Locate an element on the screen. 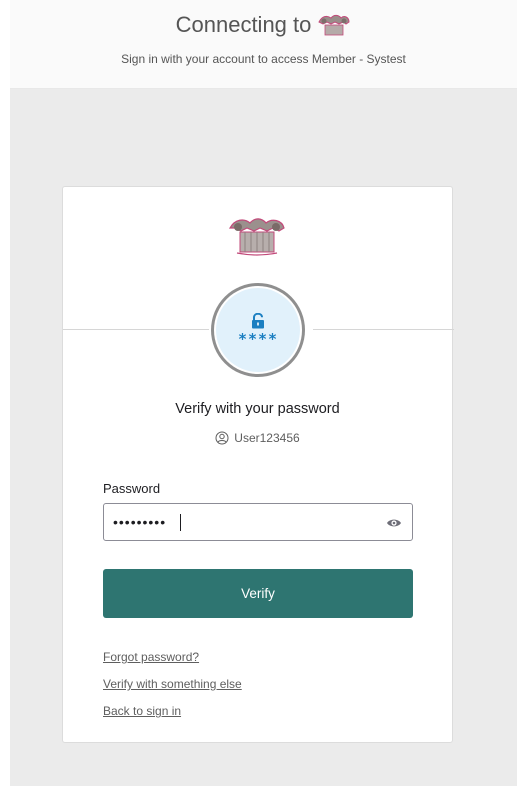 The image size is (517, 786). padlock-icon is located at coordinates (258, 320).